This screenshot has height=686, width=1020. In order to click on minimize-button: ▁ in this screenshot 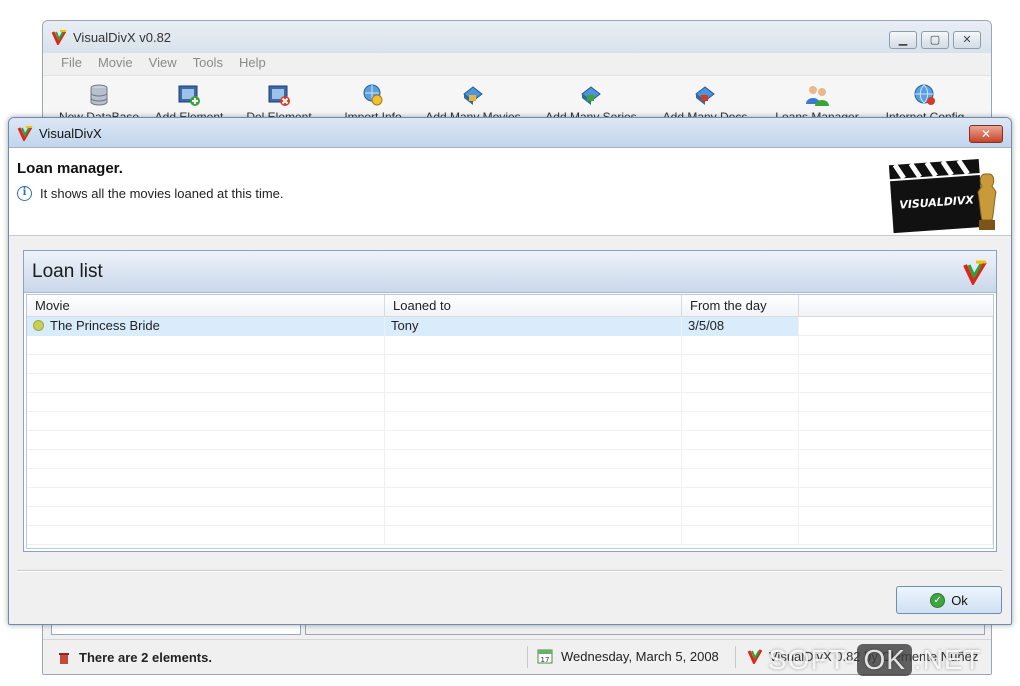, I will do `click(903, 40)`.